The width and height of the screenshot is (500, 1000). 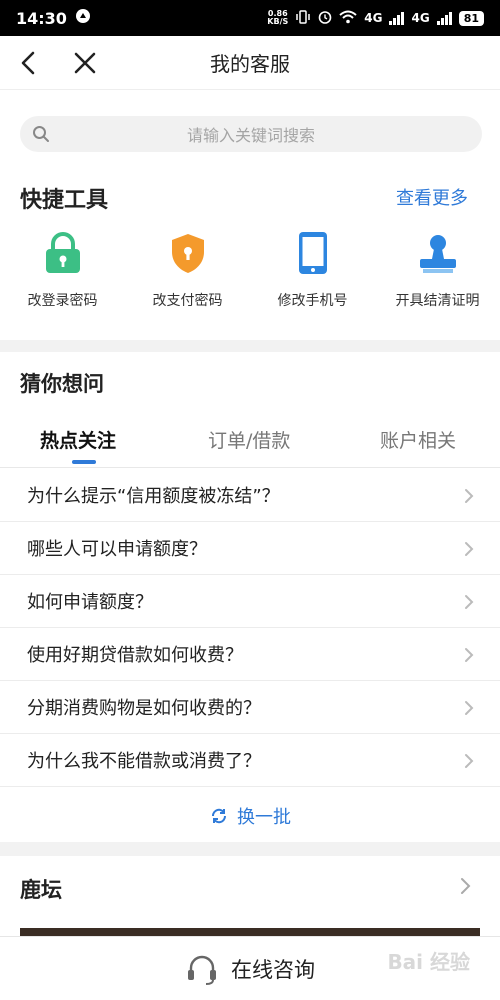 I want to click on refresh-button: 换一批, so click(x=250, y=816).